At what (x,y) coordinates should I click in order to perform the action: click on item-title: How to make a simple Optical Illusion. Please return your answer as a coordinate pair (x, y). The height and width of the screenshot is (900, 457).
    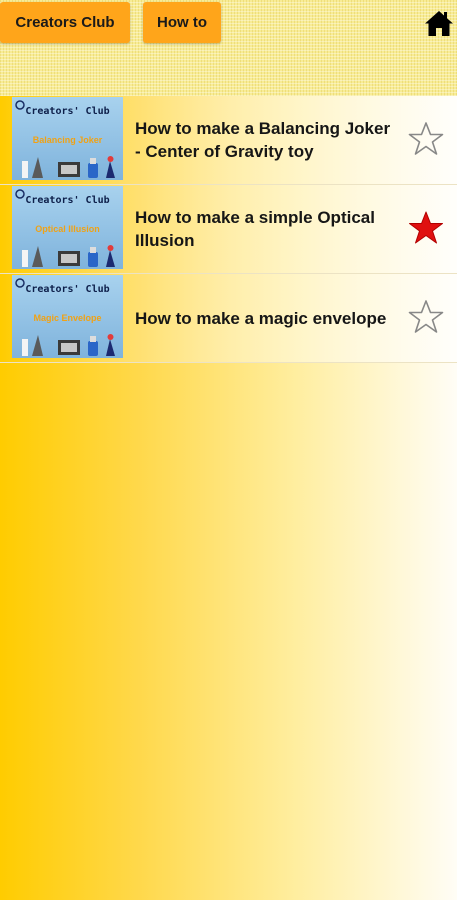
    Looking at the image, I should click on (267, 229).